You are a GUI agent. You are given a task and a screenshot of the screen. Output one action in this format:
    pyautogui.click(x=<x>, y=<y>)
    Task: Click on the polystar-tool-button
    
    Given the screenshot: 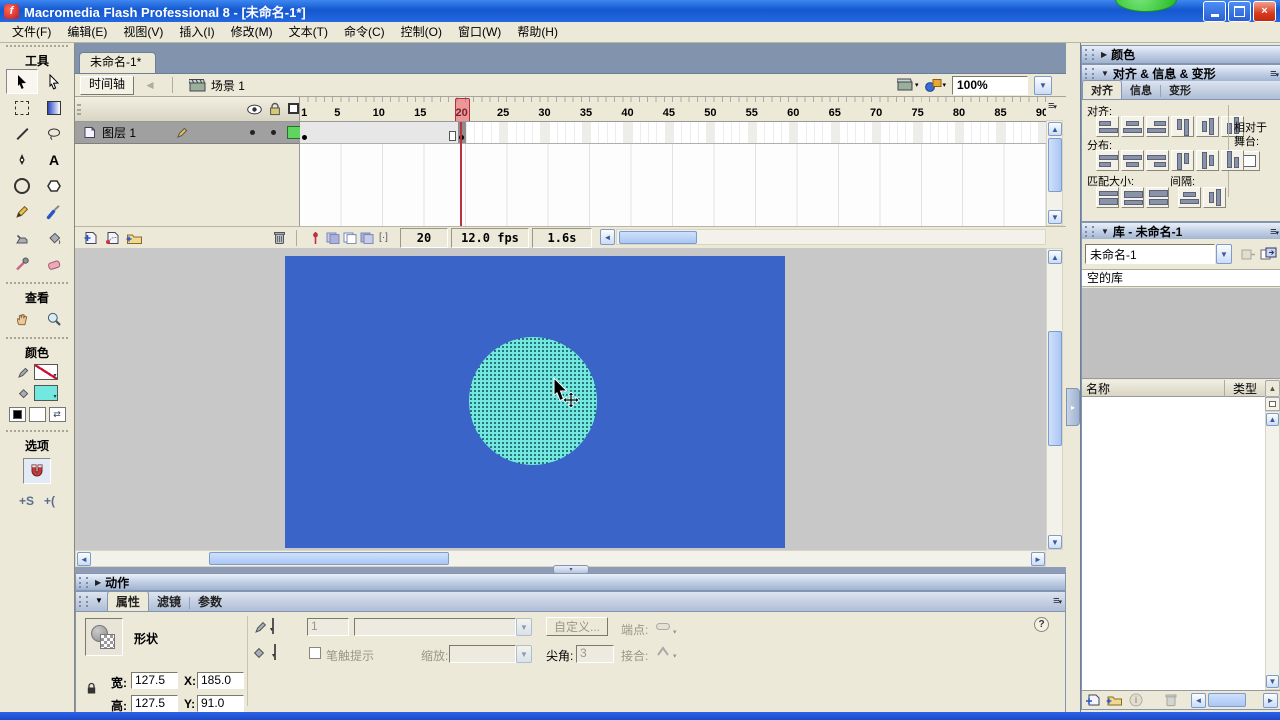 What is the action you would take?
    pyautogui.click(x=54, y=185)
    